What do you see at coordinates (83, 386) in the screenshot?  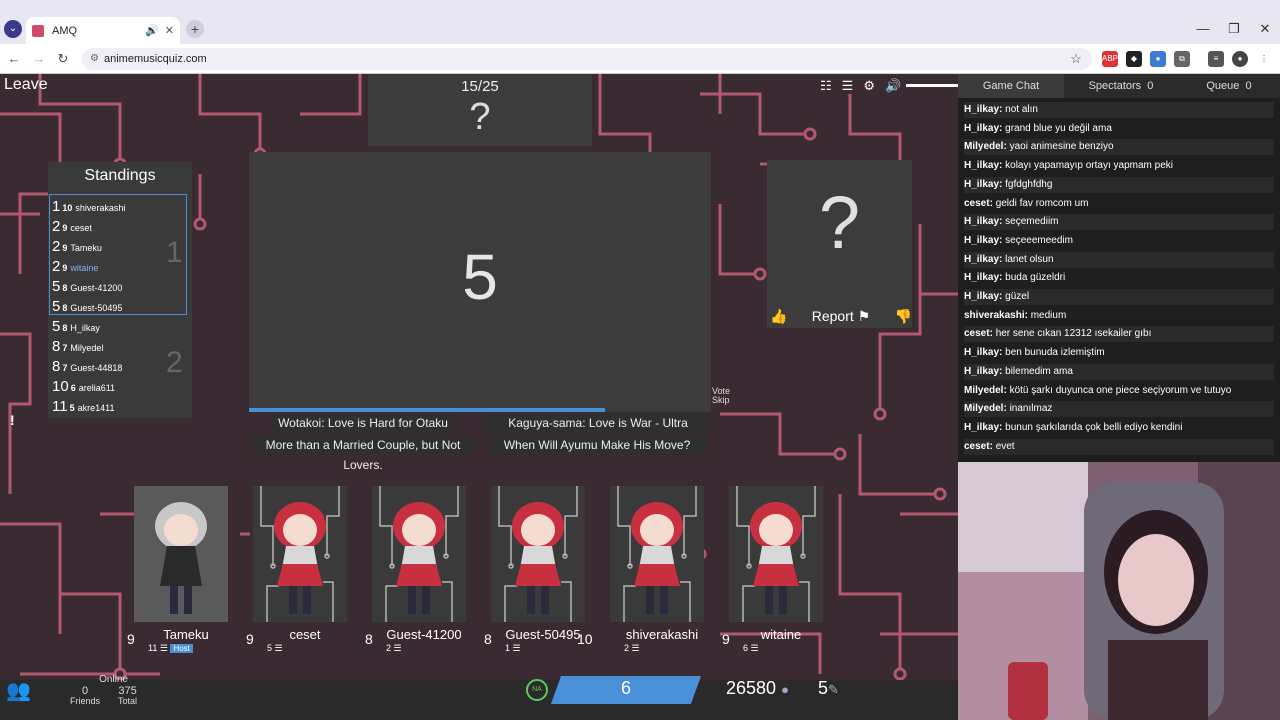 I see `standings-row: 10 6 arelia611` at bounding box center [83, 386].